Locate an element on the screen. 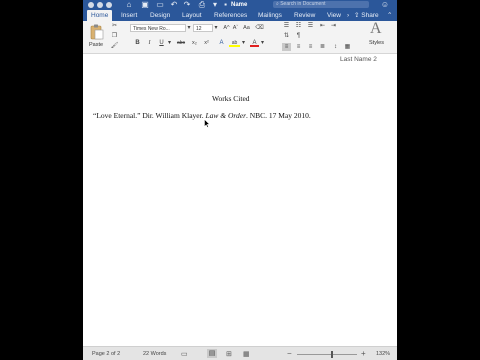 The width and height of the screenshot is (480, 360). font-size-chevron-icon: ▾ is located at coordinates (216, 28).